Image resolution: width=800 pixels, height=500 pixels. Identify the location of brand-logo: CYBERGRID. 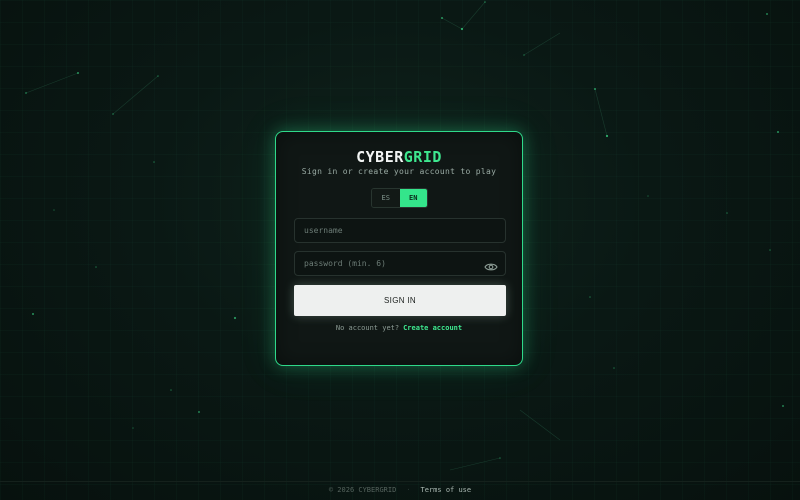
(399, 157).